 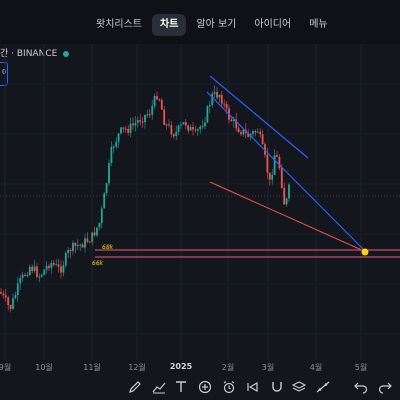 I want to click on pencil-icon, so click(x=135, y=387).